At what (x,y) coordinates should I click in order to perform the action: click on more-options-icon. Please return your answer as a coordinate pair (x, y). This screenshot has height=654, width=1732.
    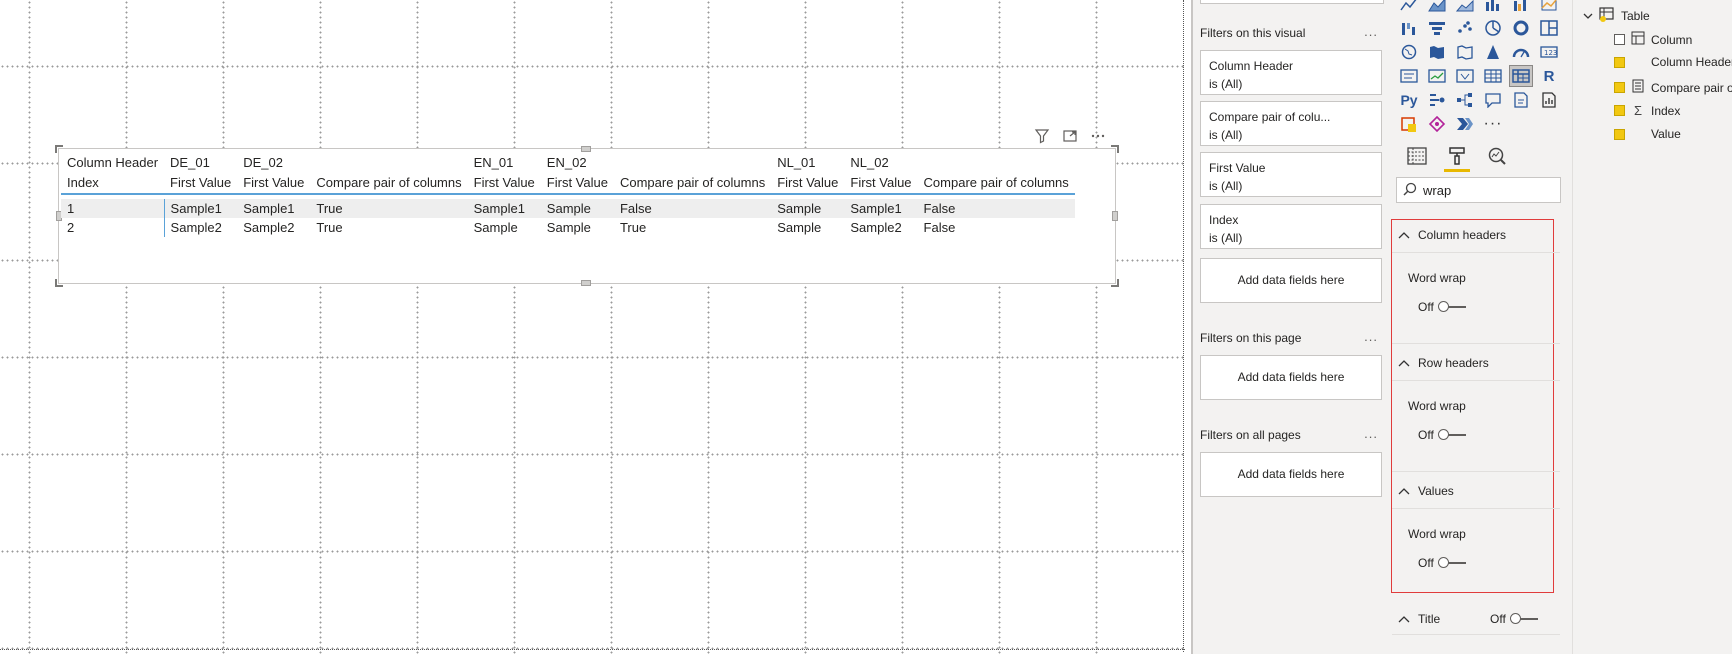
    Looking at the image, I should click on (1098, 136).